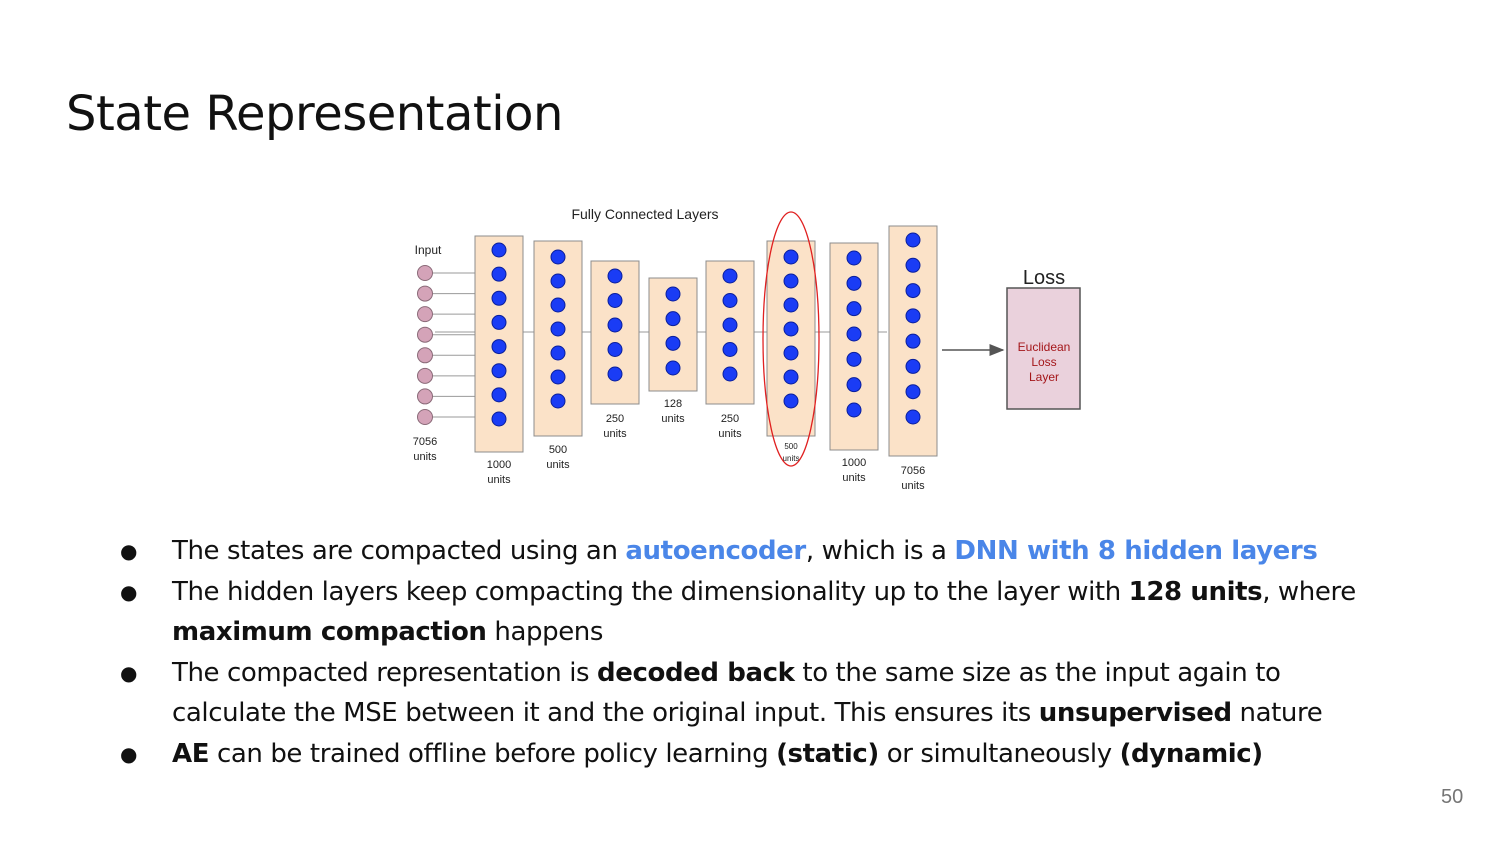 Image resolution: width=1500 pixels, height=844 pixels. I want to click on highlight-term: DNN with 8 hidden layers, so click(1136, 551).